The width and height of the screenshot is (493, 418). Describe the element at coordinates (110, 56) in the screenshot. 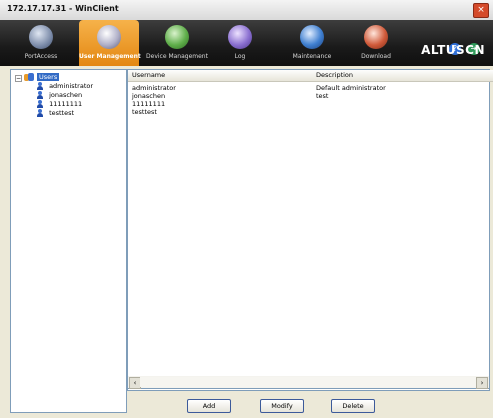

I see `tool-label: User Management` at that location.